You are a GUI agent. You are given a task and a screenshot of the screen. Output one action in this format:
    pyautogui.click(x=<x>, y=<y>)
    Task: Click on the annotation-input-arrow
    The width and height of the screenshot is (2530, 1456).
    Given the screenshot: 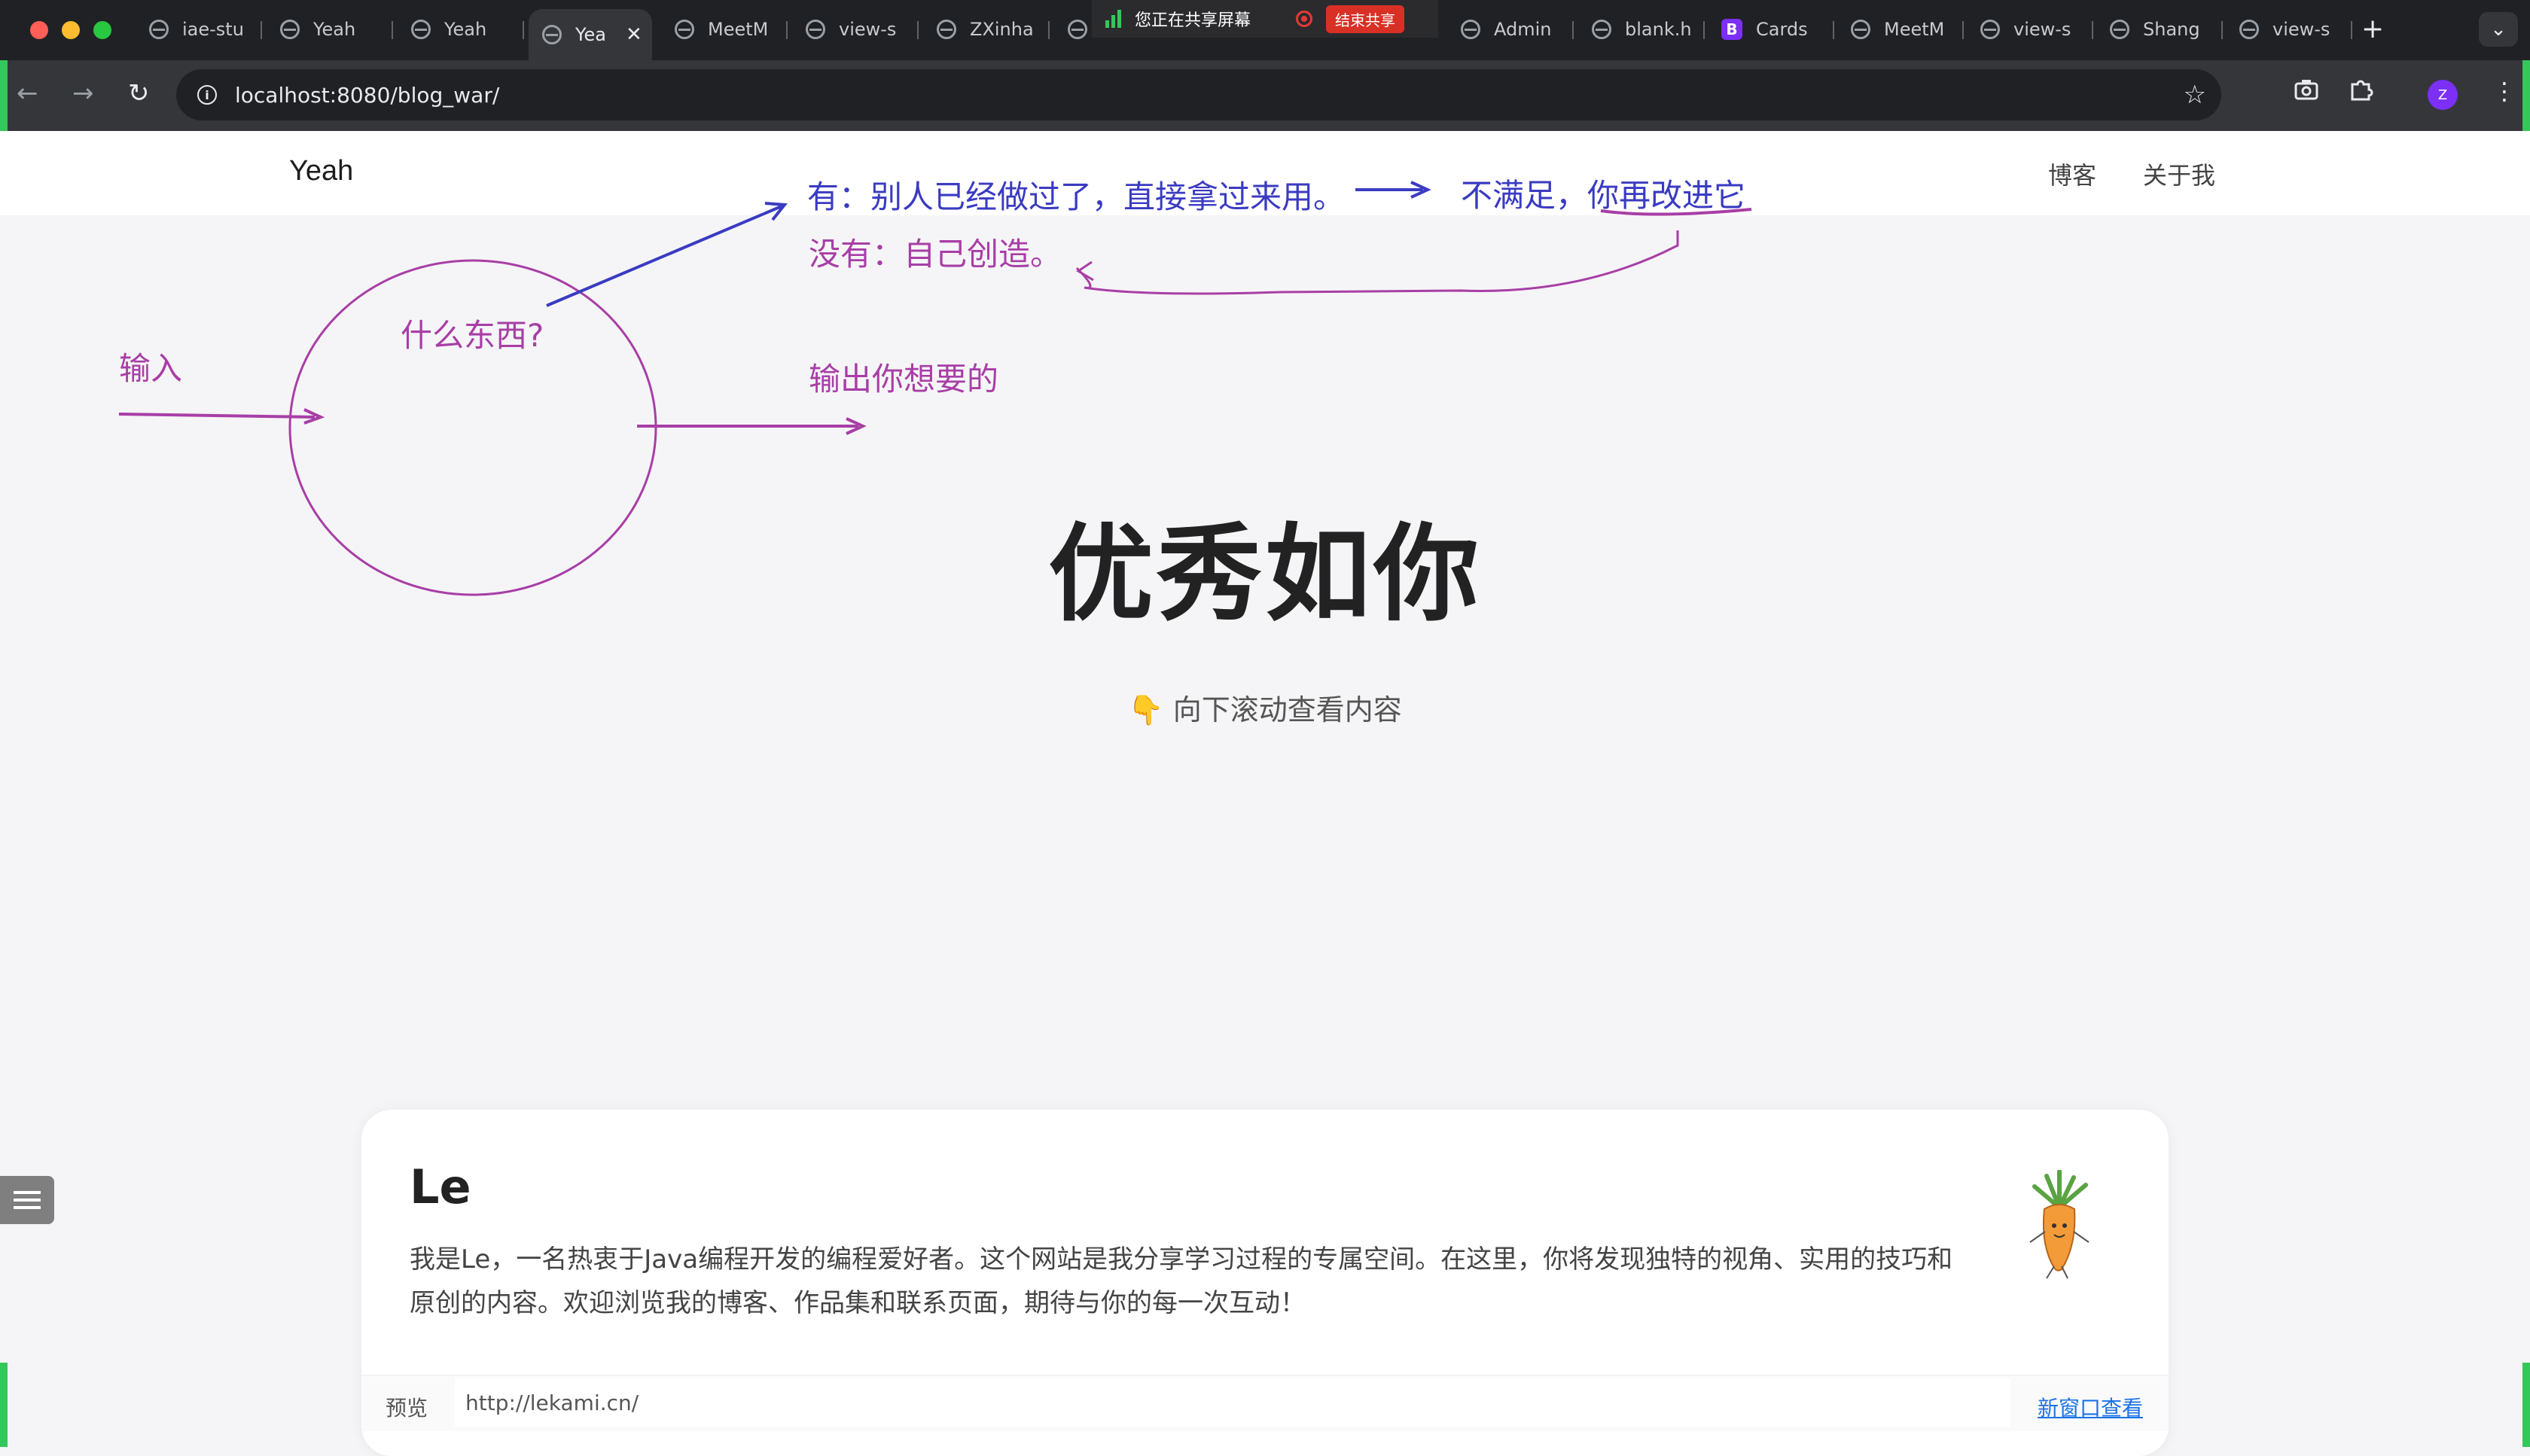 What is the action you would take?
    pyautogui.click(x=216, y=416)
    